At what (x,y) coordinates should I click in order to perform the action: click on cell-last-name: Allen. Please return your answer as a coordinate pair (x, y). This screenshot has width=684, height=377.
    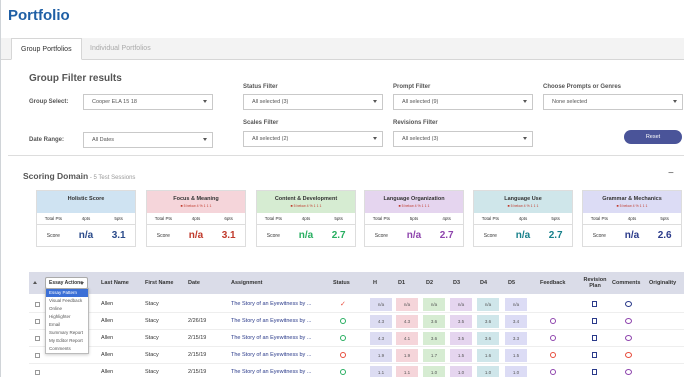
    Looking at the image, I should click on (107, 338).